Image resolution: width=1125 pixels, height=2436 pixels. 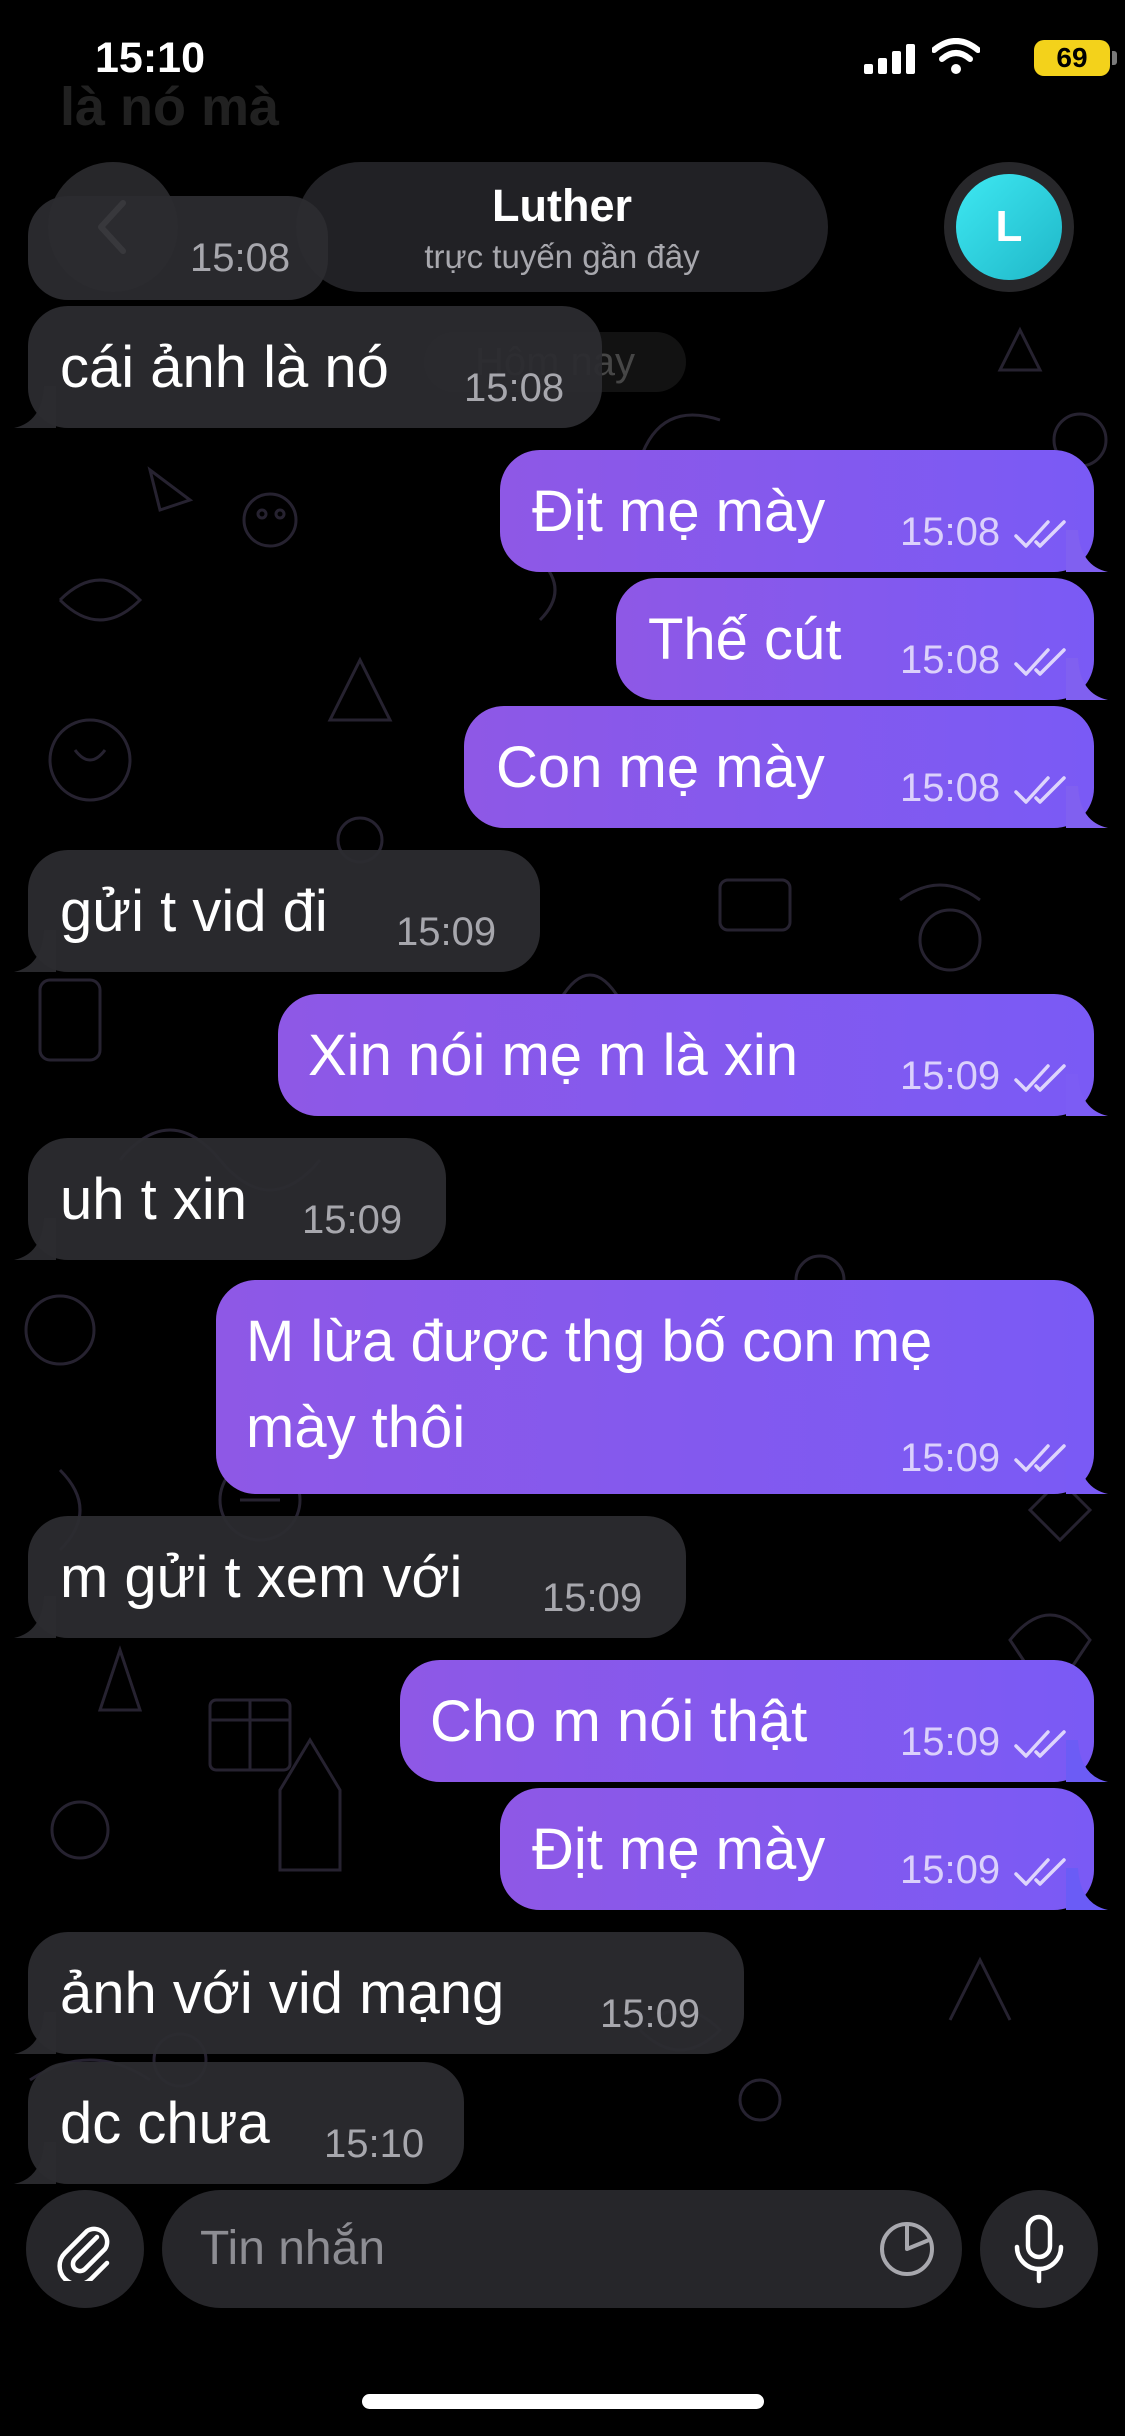 What do you see at coordinates (293, 2248) in the screenshot?
I see `message-input-placeholder: Tin nhắn` at bounding box center [293, 2248].